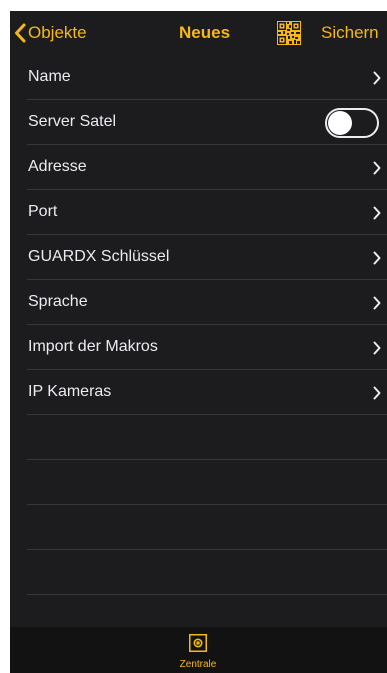 Image resolution: width=387 pixels, height=673 pixels. Describe the element at coordinates (198, 257) in the screenshot. I see `row-guardx-key: GUARDX Schlüssel` at that location.